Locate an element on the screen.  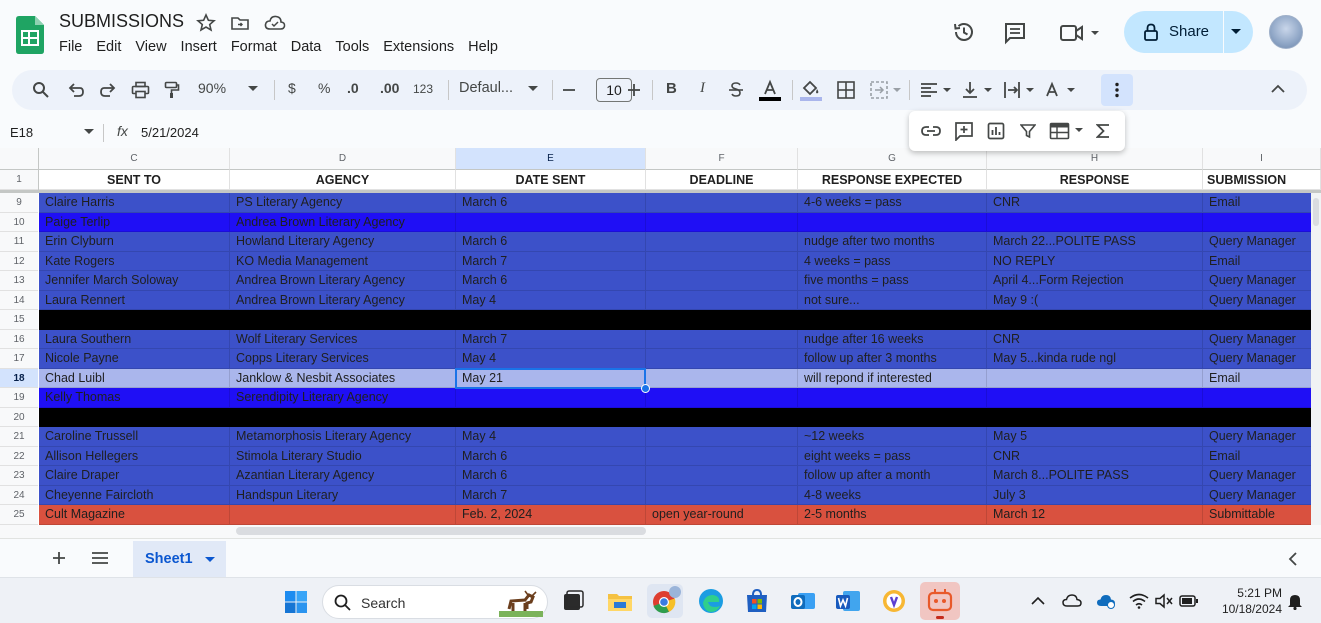
insert-chart-icon is located at coordinates (996, 131).